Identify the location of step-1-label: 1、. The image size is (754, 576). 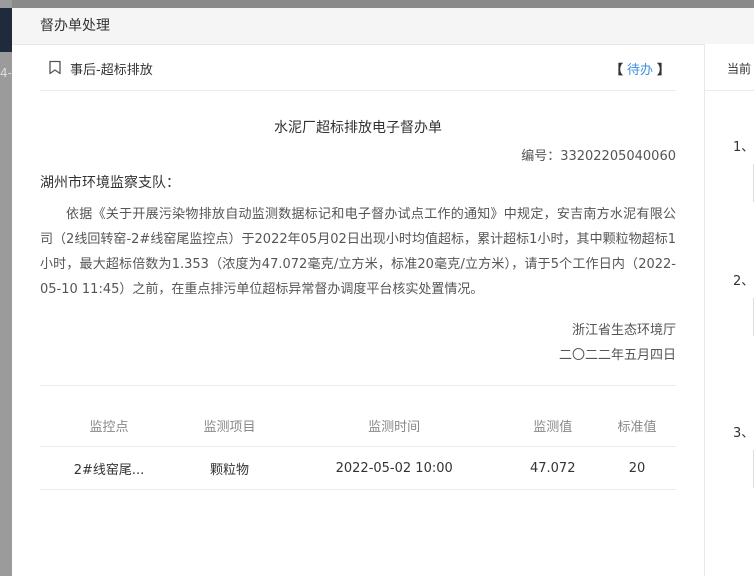
(743, 147).